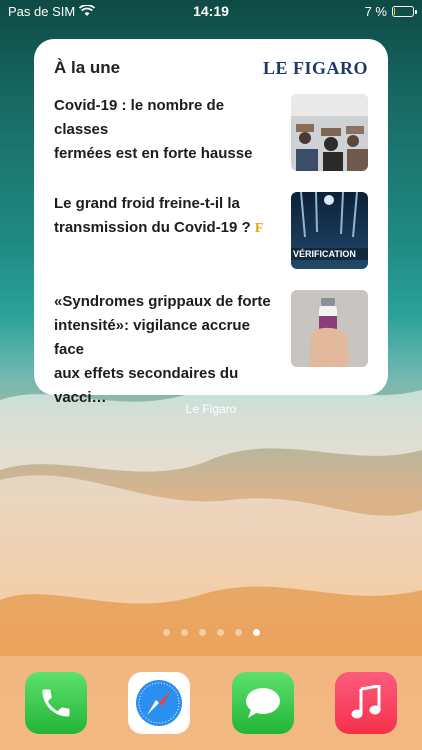 This screenshot has width=422, height=750. Describe the element at coordinates (259, 228) in the screenshot. I see `figaro-premium-icon: F` at that location.